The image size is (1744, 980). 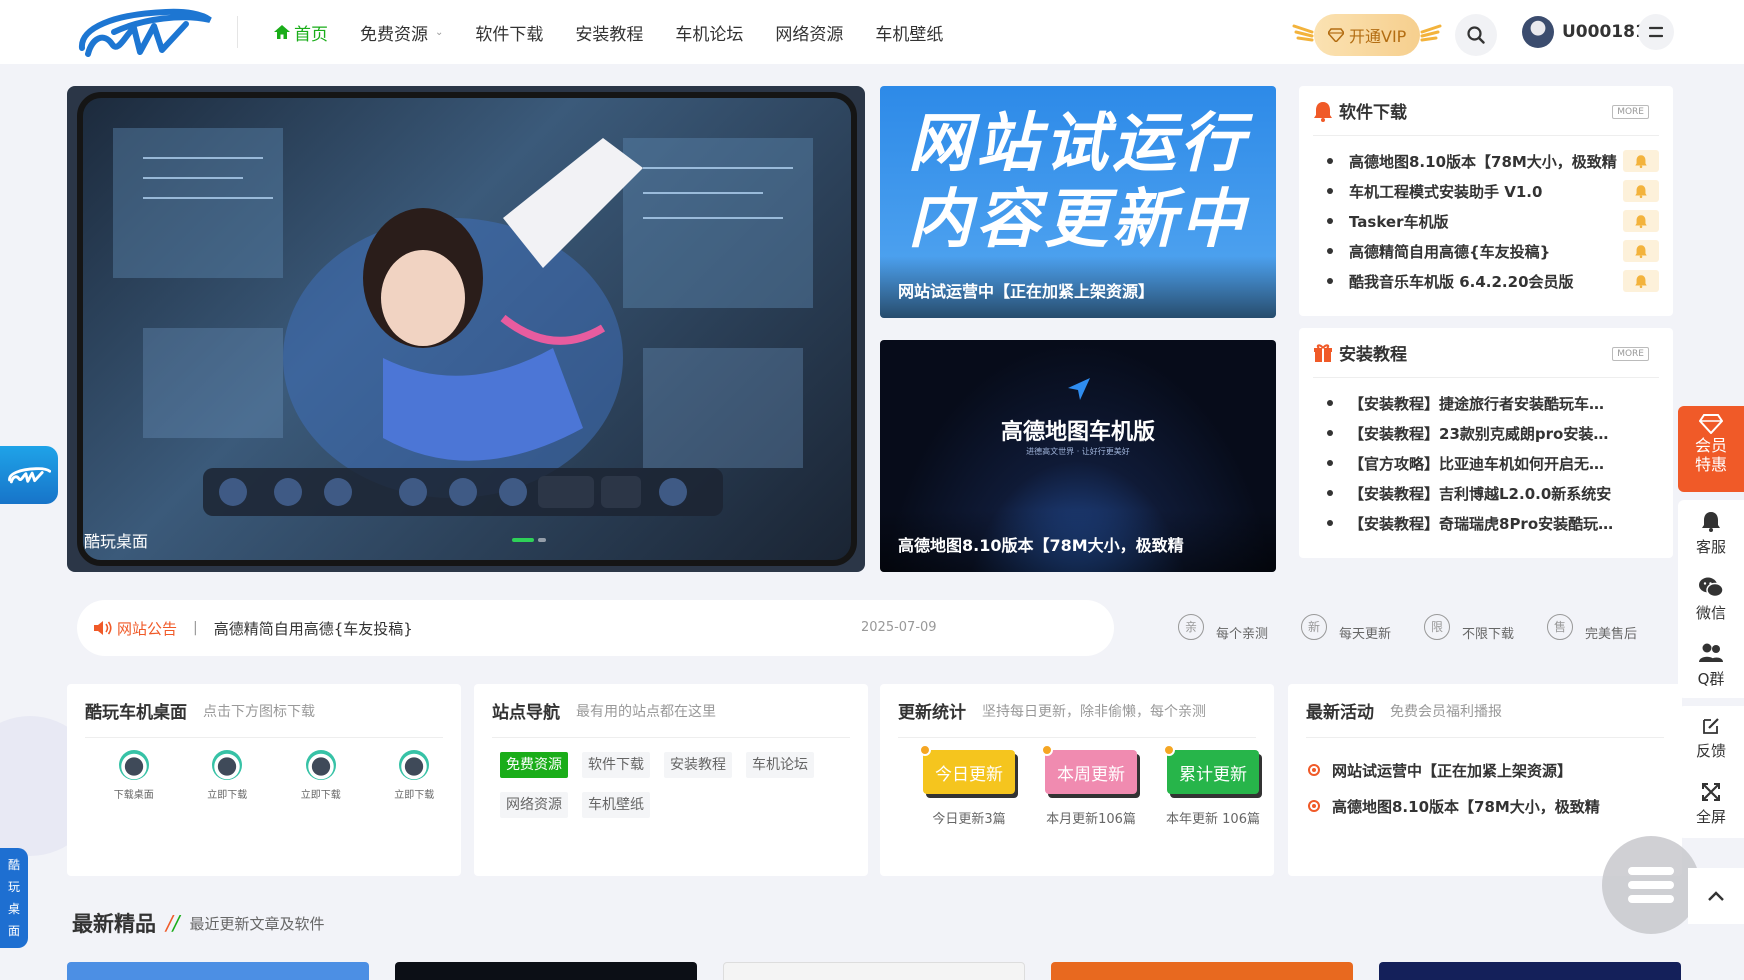 I want to click on amap-banner-title: 高德地图车机版, so click(x=1077, y=432).